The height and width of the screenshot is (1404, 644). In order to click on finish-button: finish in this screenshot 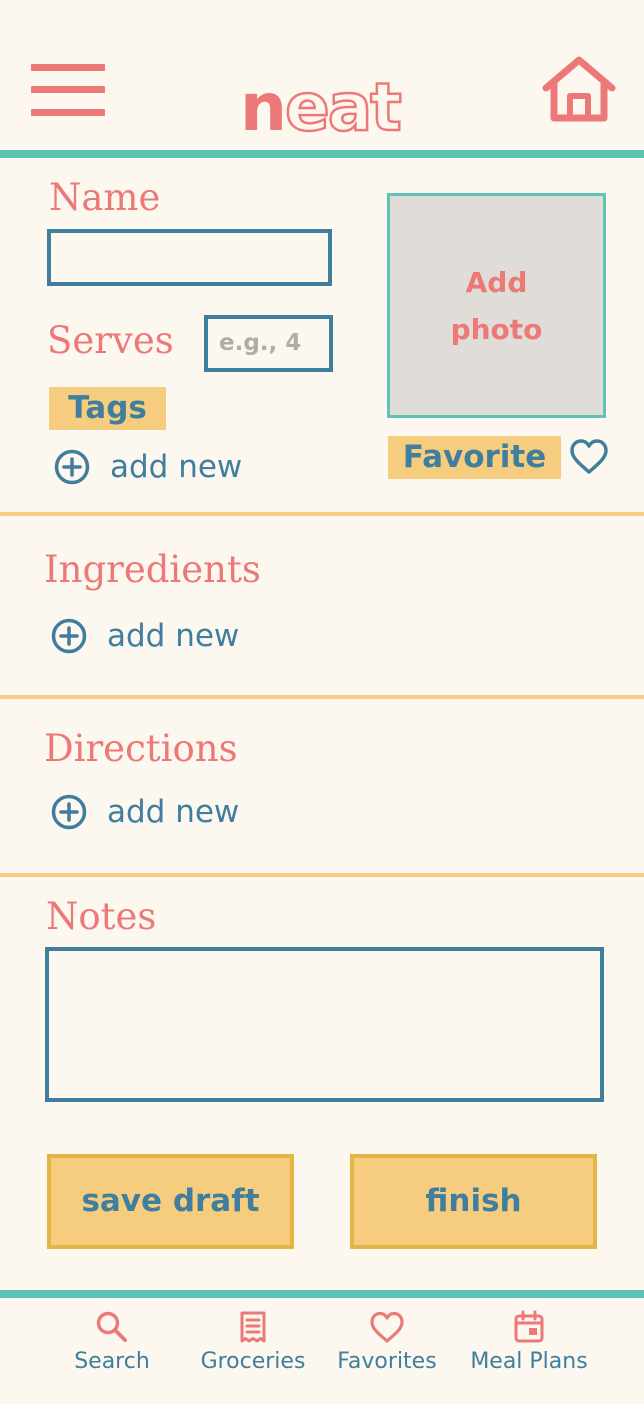, I will do `click(473, 1201)`.